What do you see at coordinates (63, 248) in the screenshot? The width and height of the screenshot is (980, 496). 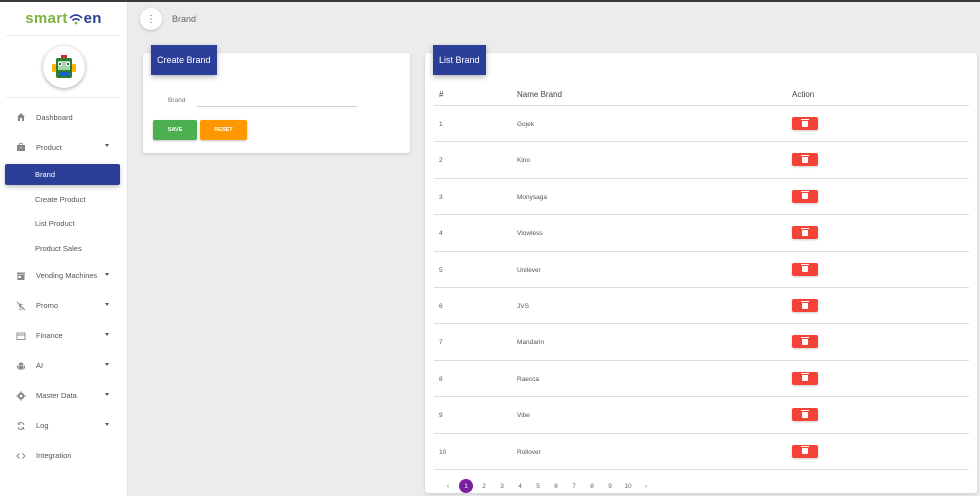 I see `sidebar-subitem-product-sales: Product Sales` at bounding box center [63, 248].